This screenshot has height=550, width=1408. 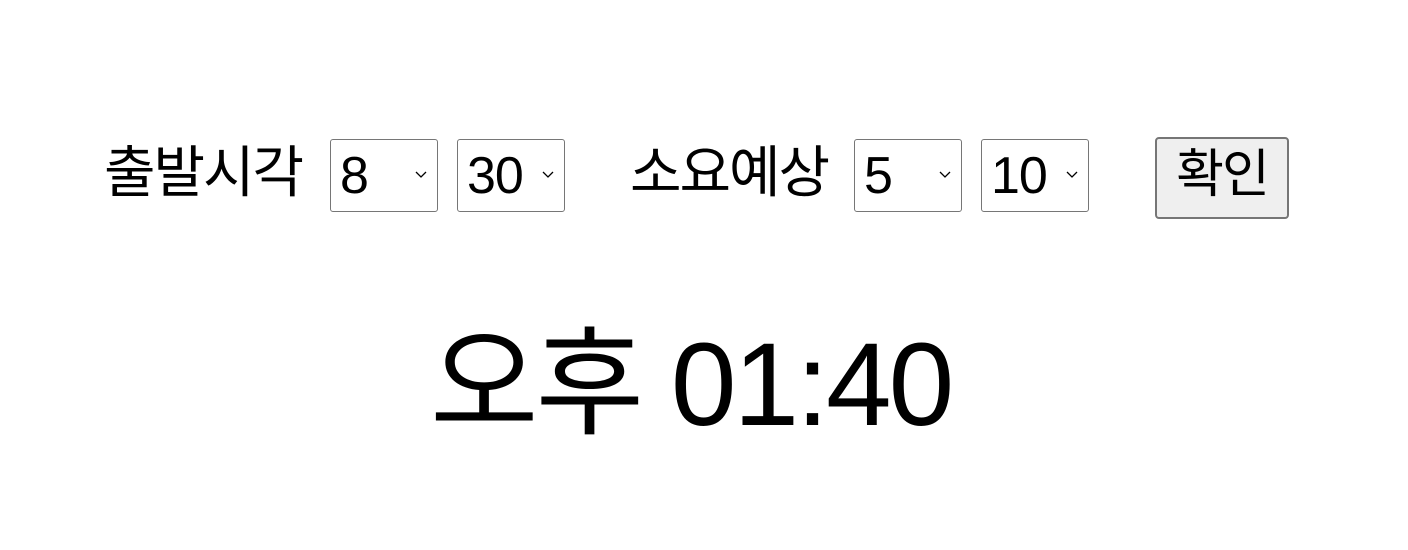 What do you see at coordinates (354, 176) in the screenshot?
I see `departure-hour-value: 8` at bounding box center [354, 176].